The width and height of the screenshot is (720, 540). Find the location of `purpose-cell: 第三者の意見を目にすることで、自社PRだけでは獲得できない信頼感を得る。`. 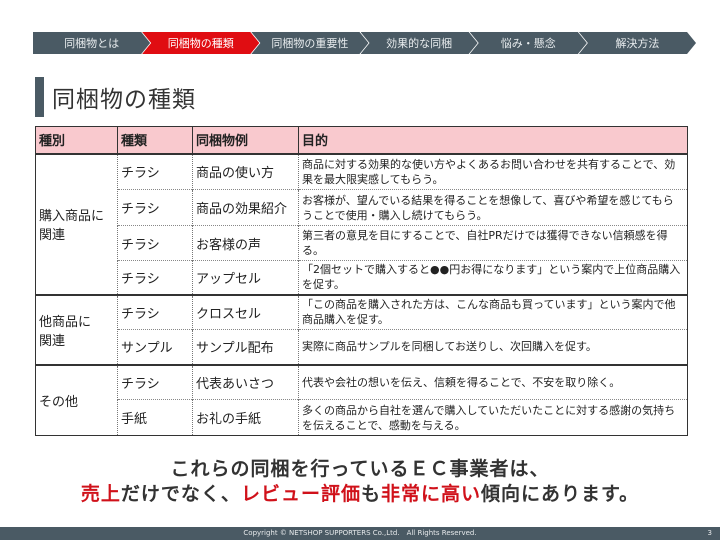

purpose-cell: 第三者の意見を目にすることで、自社PRだけでは獲得できない信頼感を得る。 is located at coordinates (493, 243).